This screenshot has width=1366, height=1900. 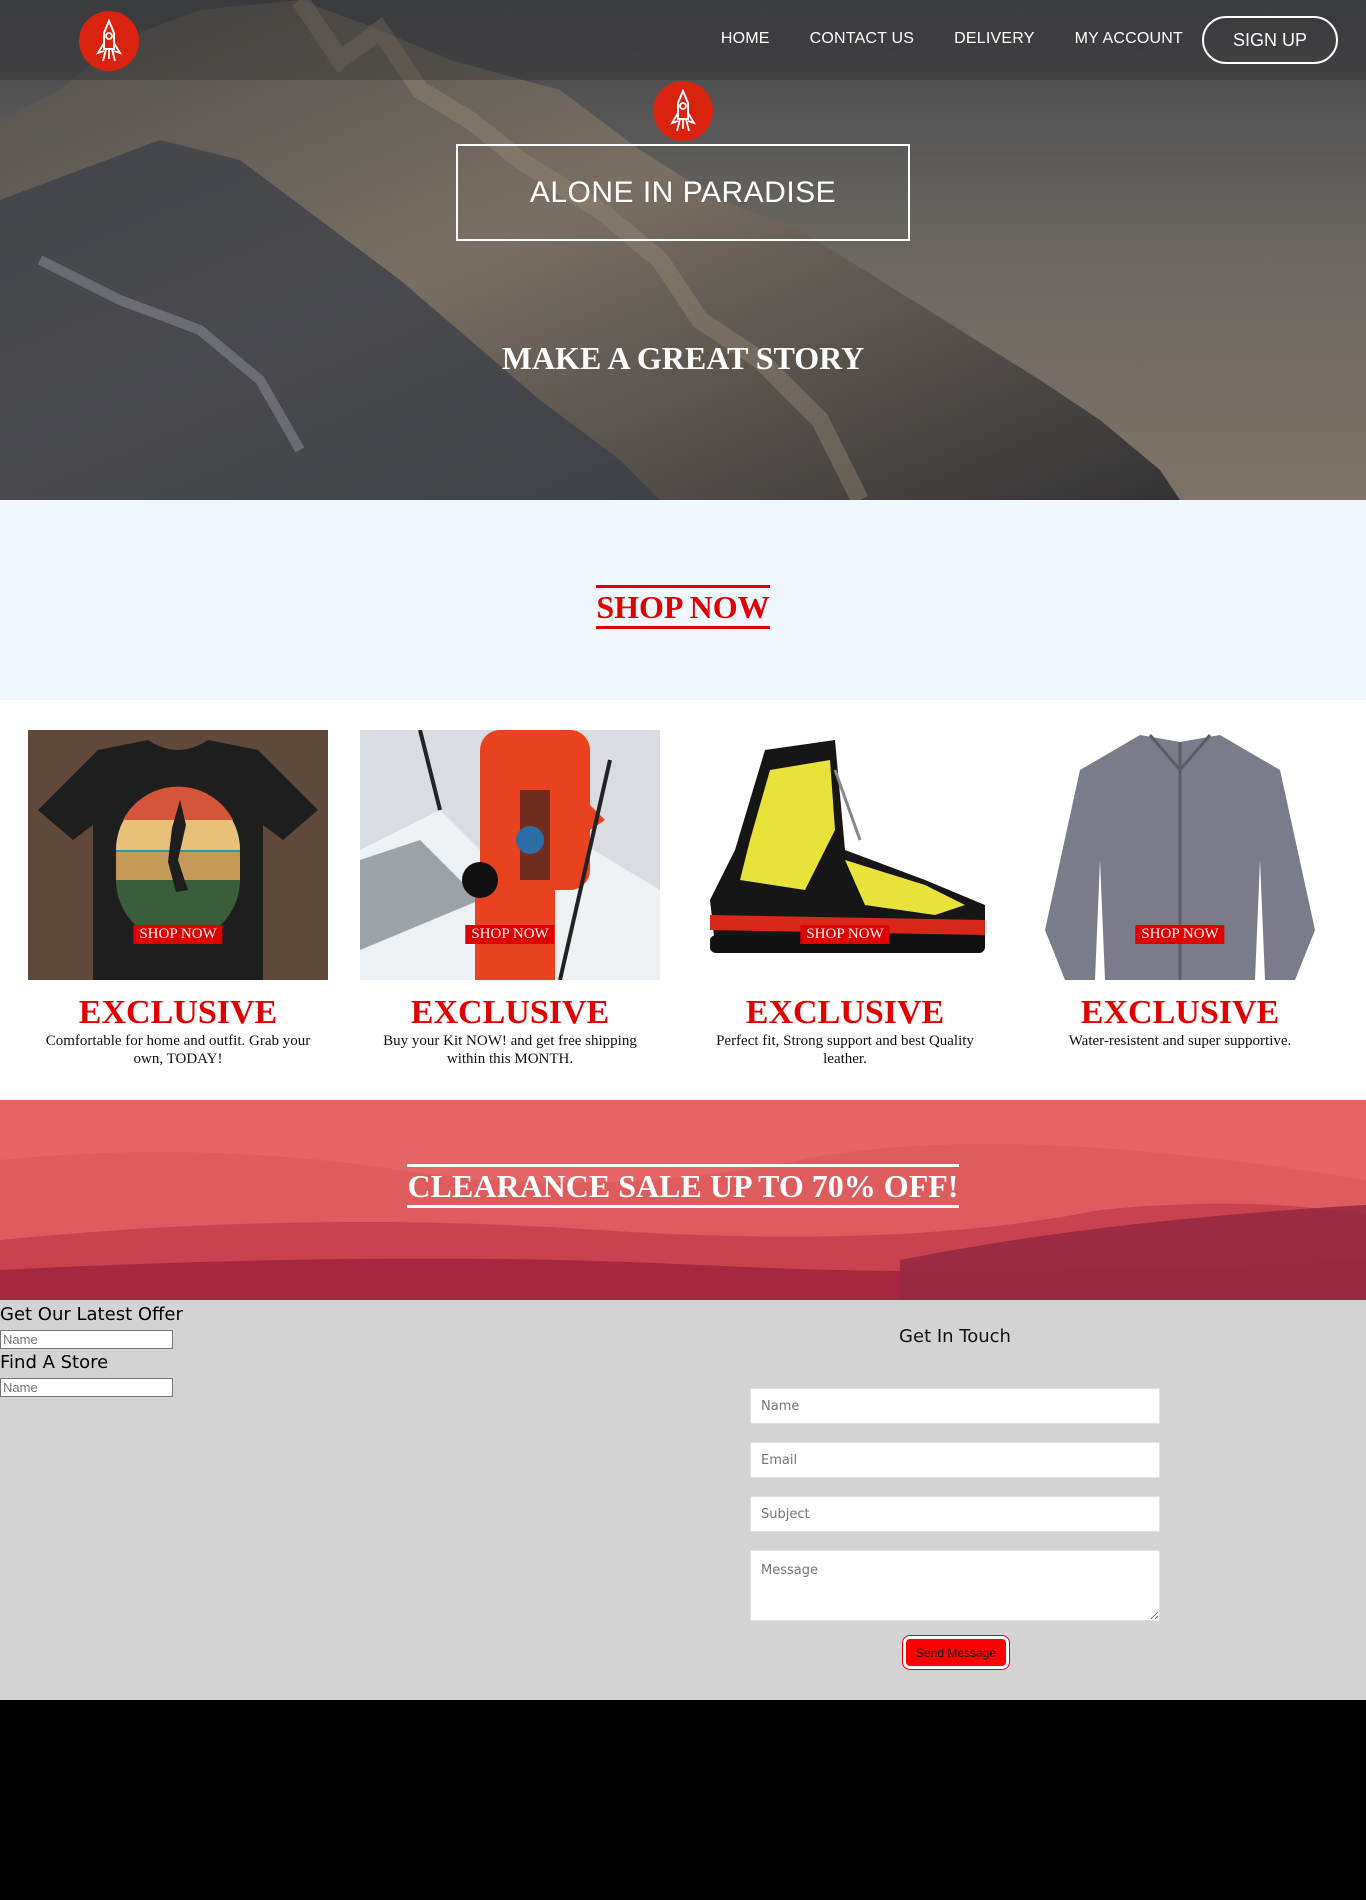 I want to click on boot-image: SHOP NOW, so click(x=845, y=855).